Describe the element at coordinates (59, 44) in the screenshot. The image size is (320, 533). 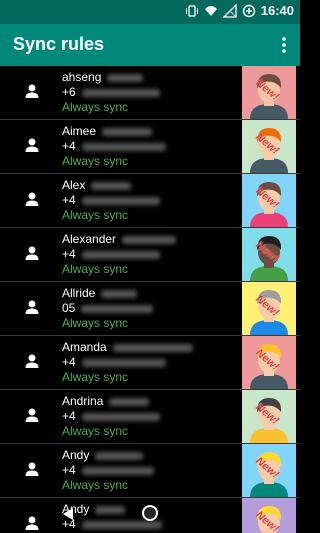
I see `page-title: Sync rules` at that location.